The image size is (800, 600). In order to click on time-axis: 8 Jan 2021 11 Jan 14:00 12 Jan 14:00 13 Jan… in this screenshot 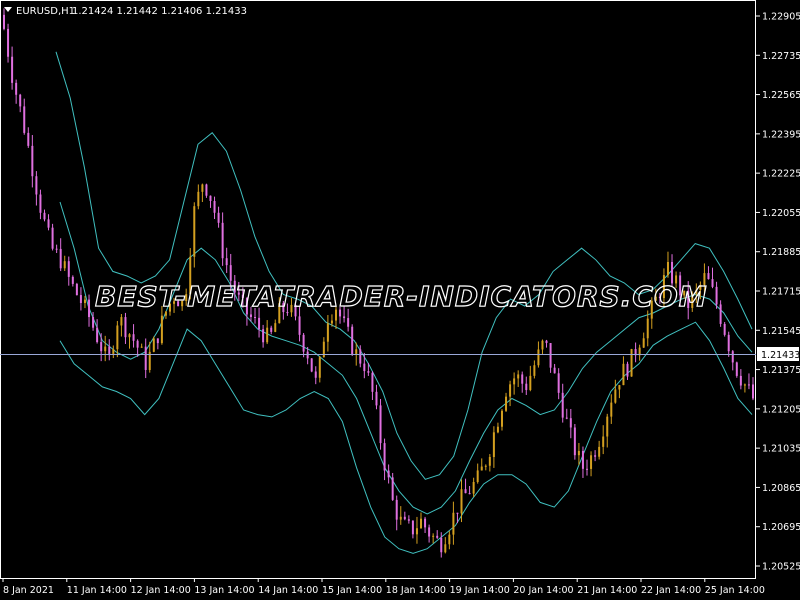, I will do `click(383, 587)`.